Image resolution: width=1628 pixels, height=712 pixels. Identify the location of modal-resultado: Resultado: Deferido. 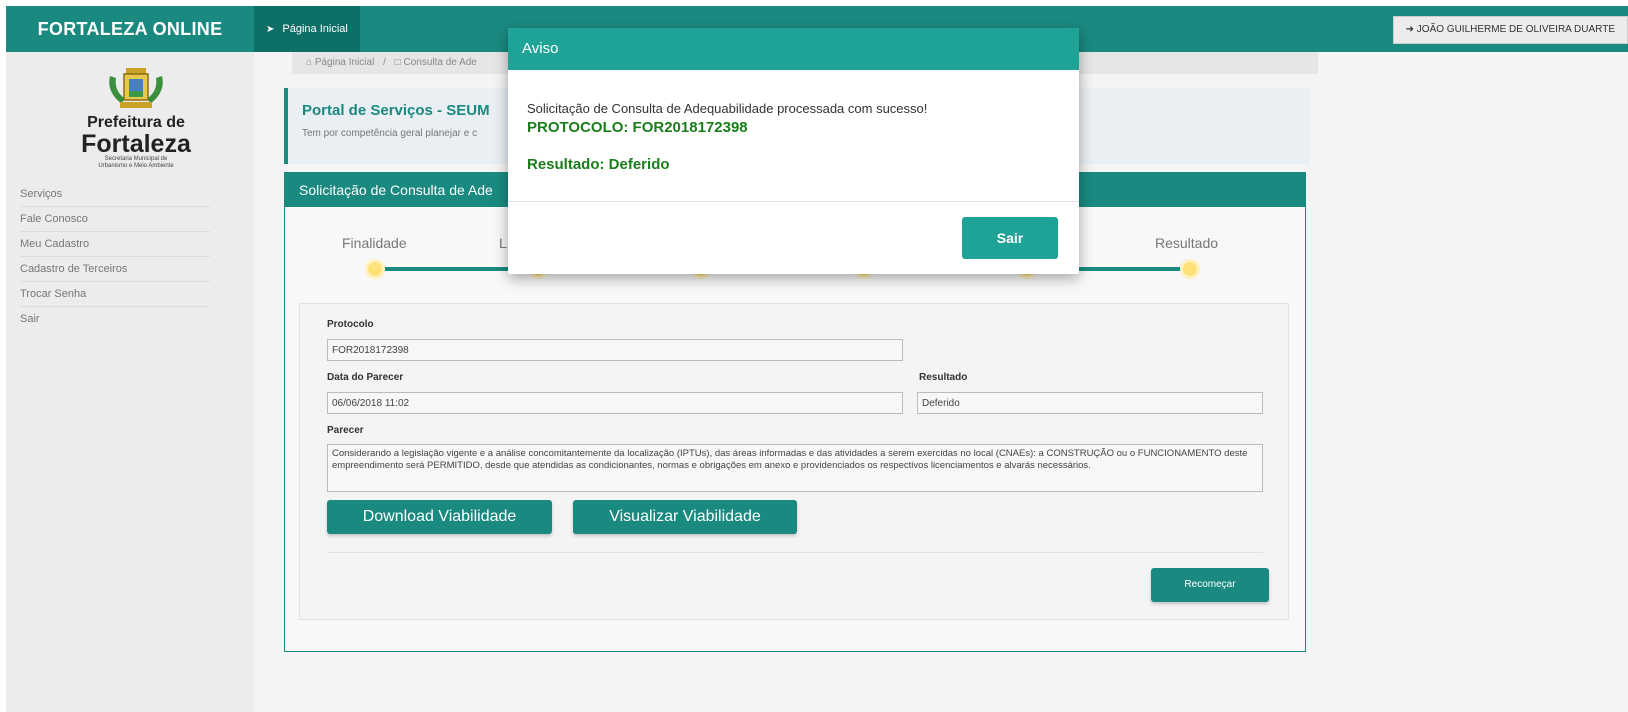
(598, 164).